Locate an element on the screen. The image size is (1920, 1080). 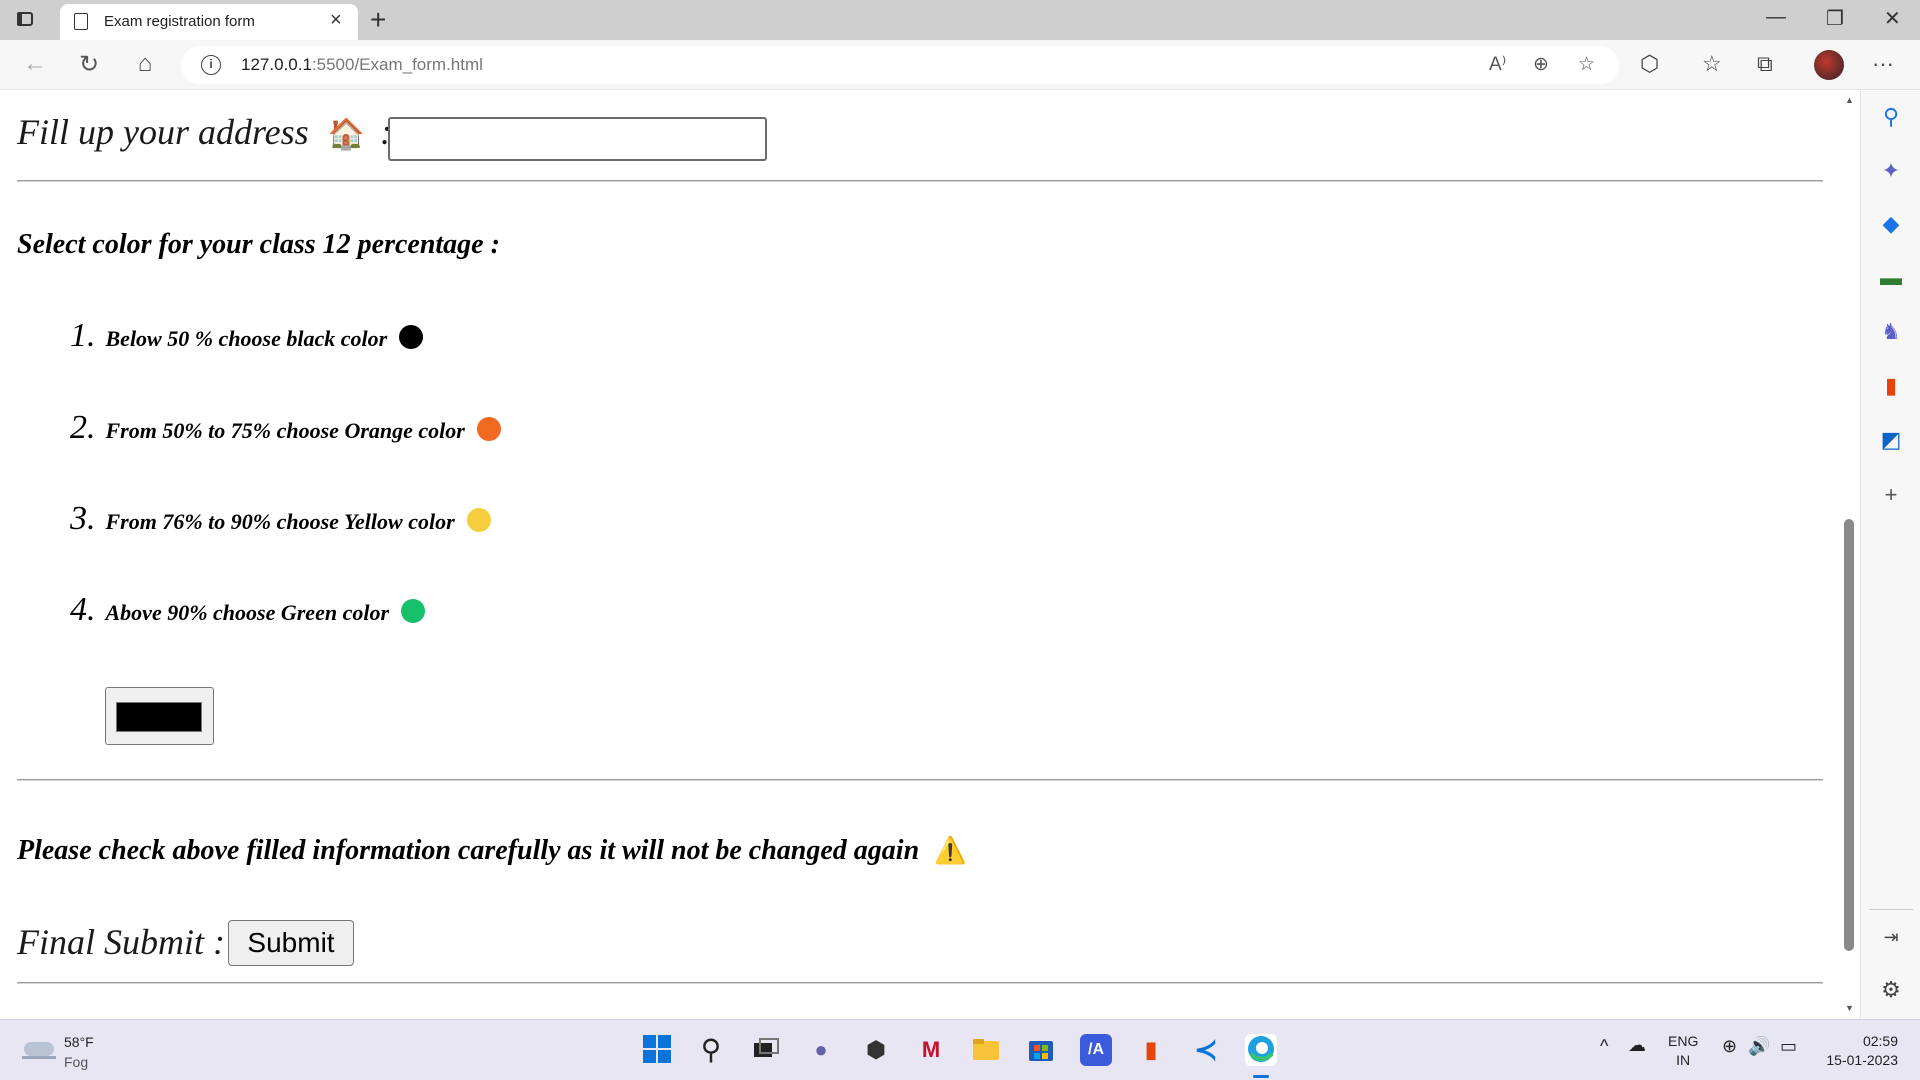
color-picker is located at coordinates (159, 716).